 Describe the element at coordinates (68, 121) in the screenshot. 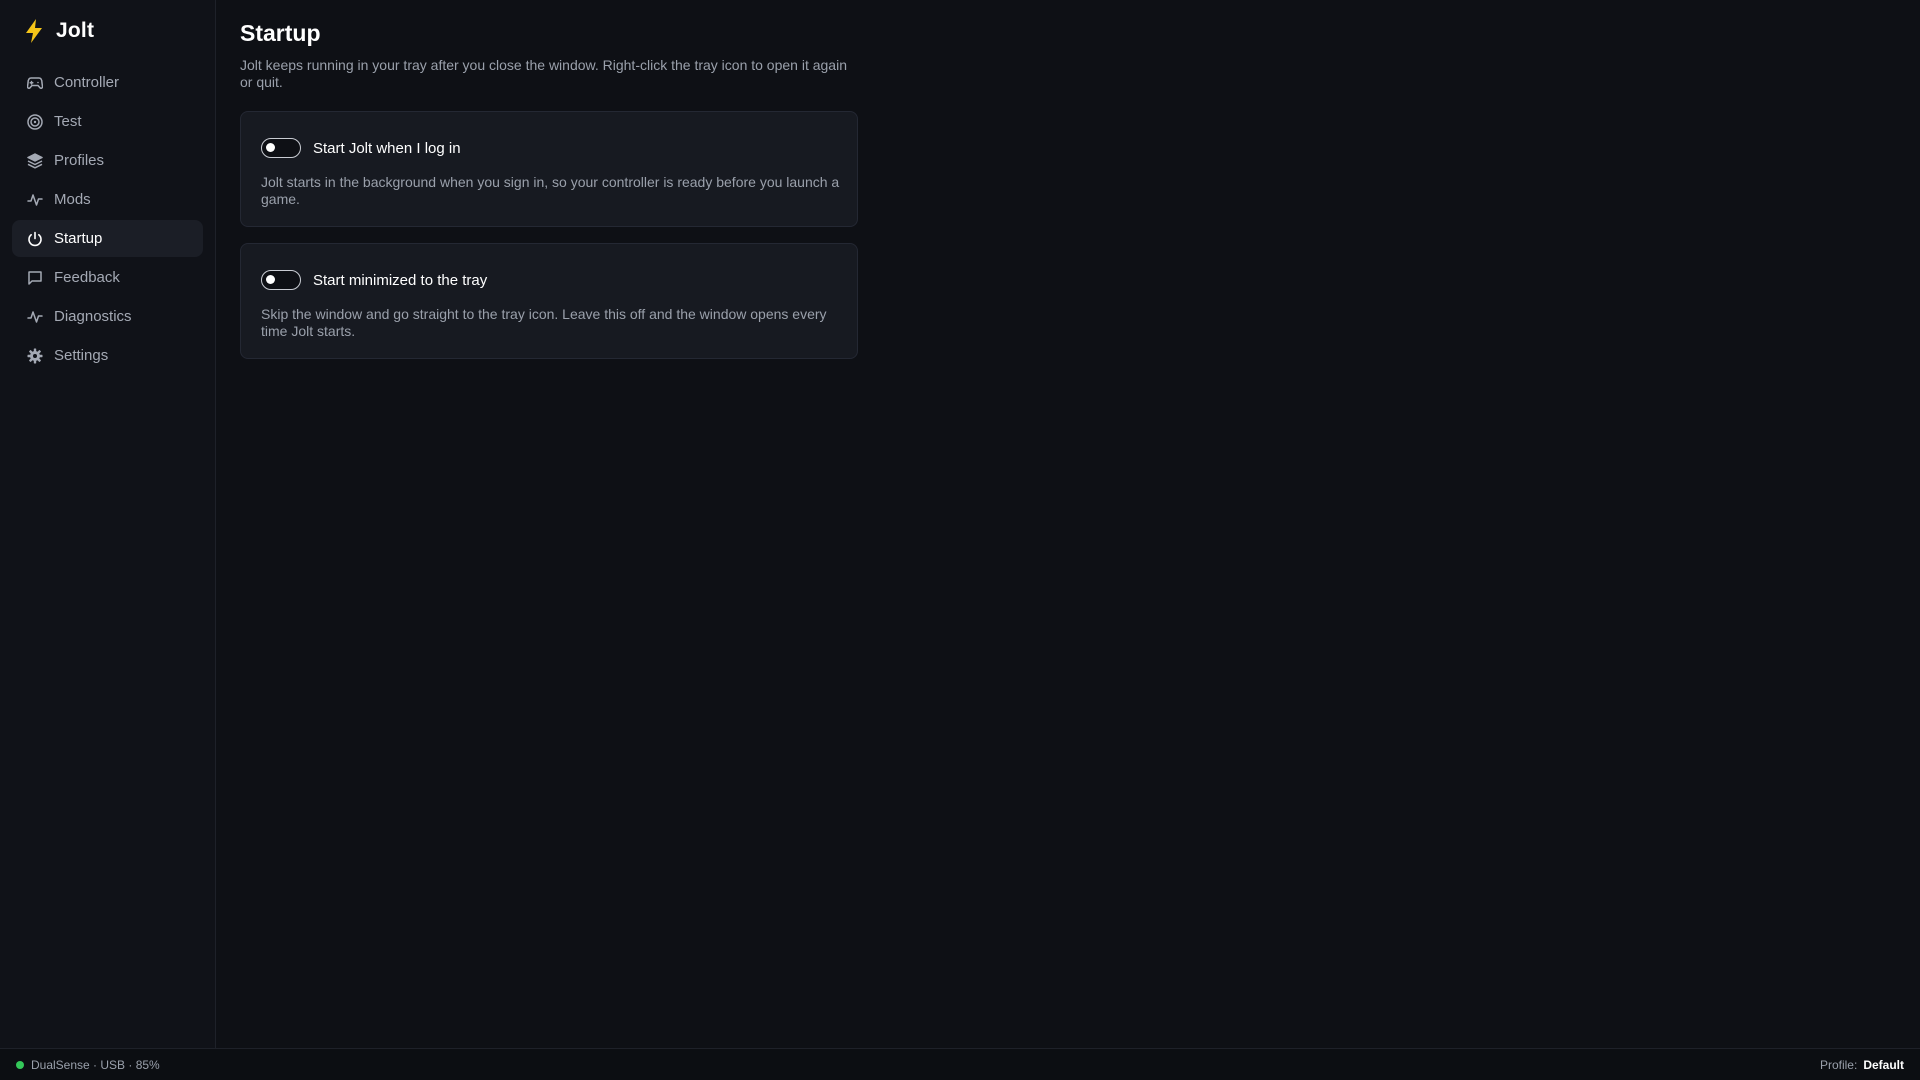

I see `sidebar-item-label: Test` at that location.